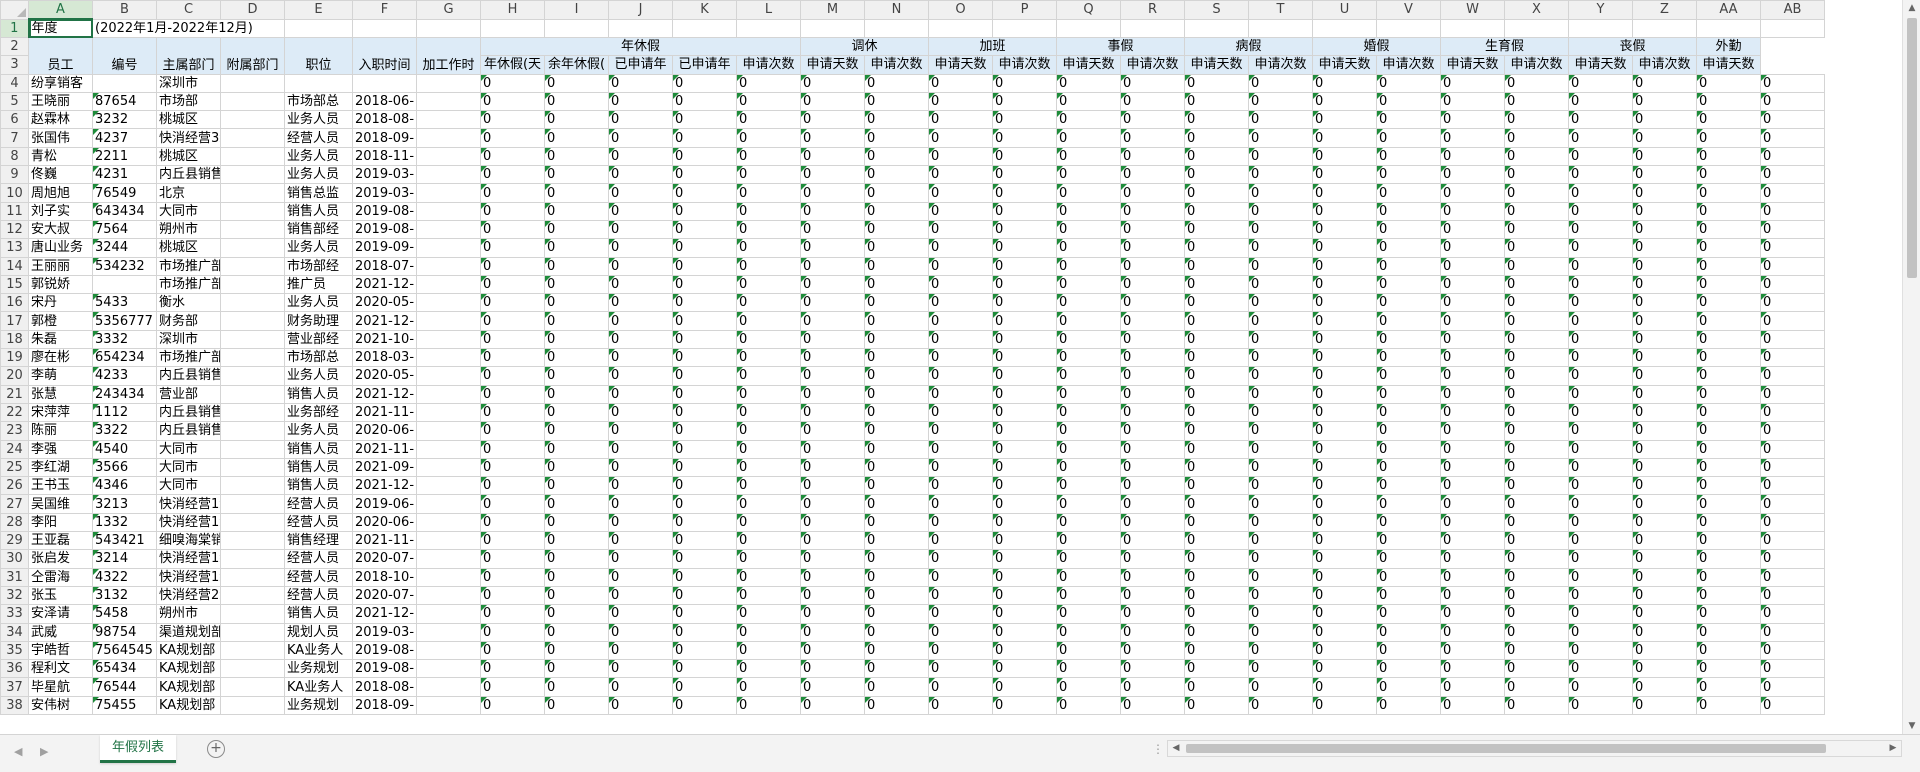 The image size is (1920, 772). I want to click on cell-main-dept: 桃城区, so click(188, 120).